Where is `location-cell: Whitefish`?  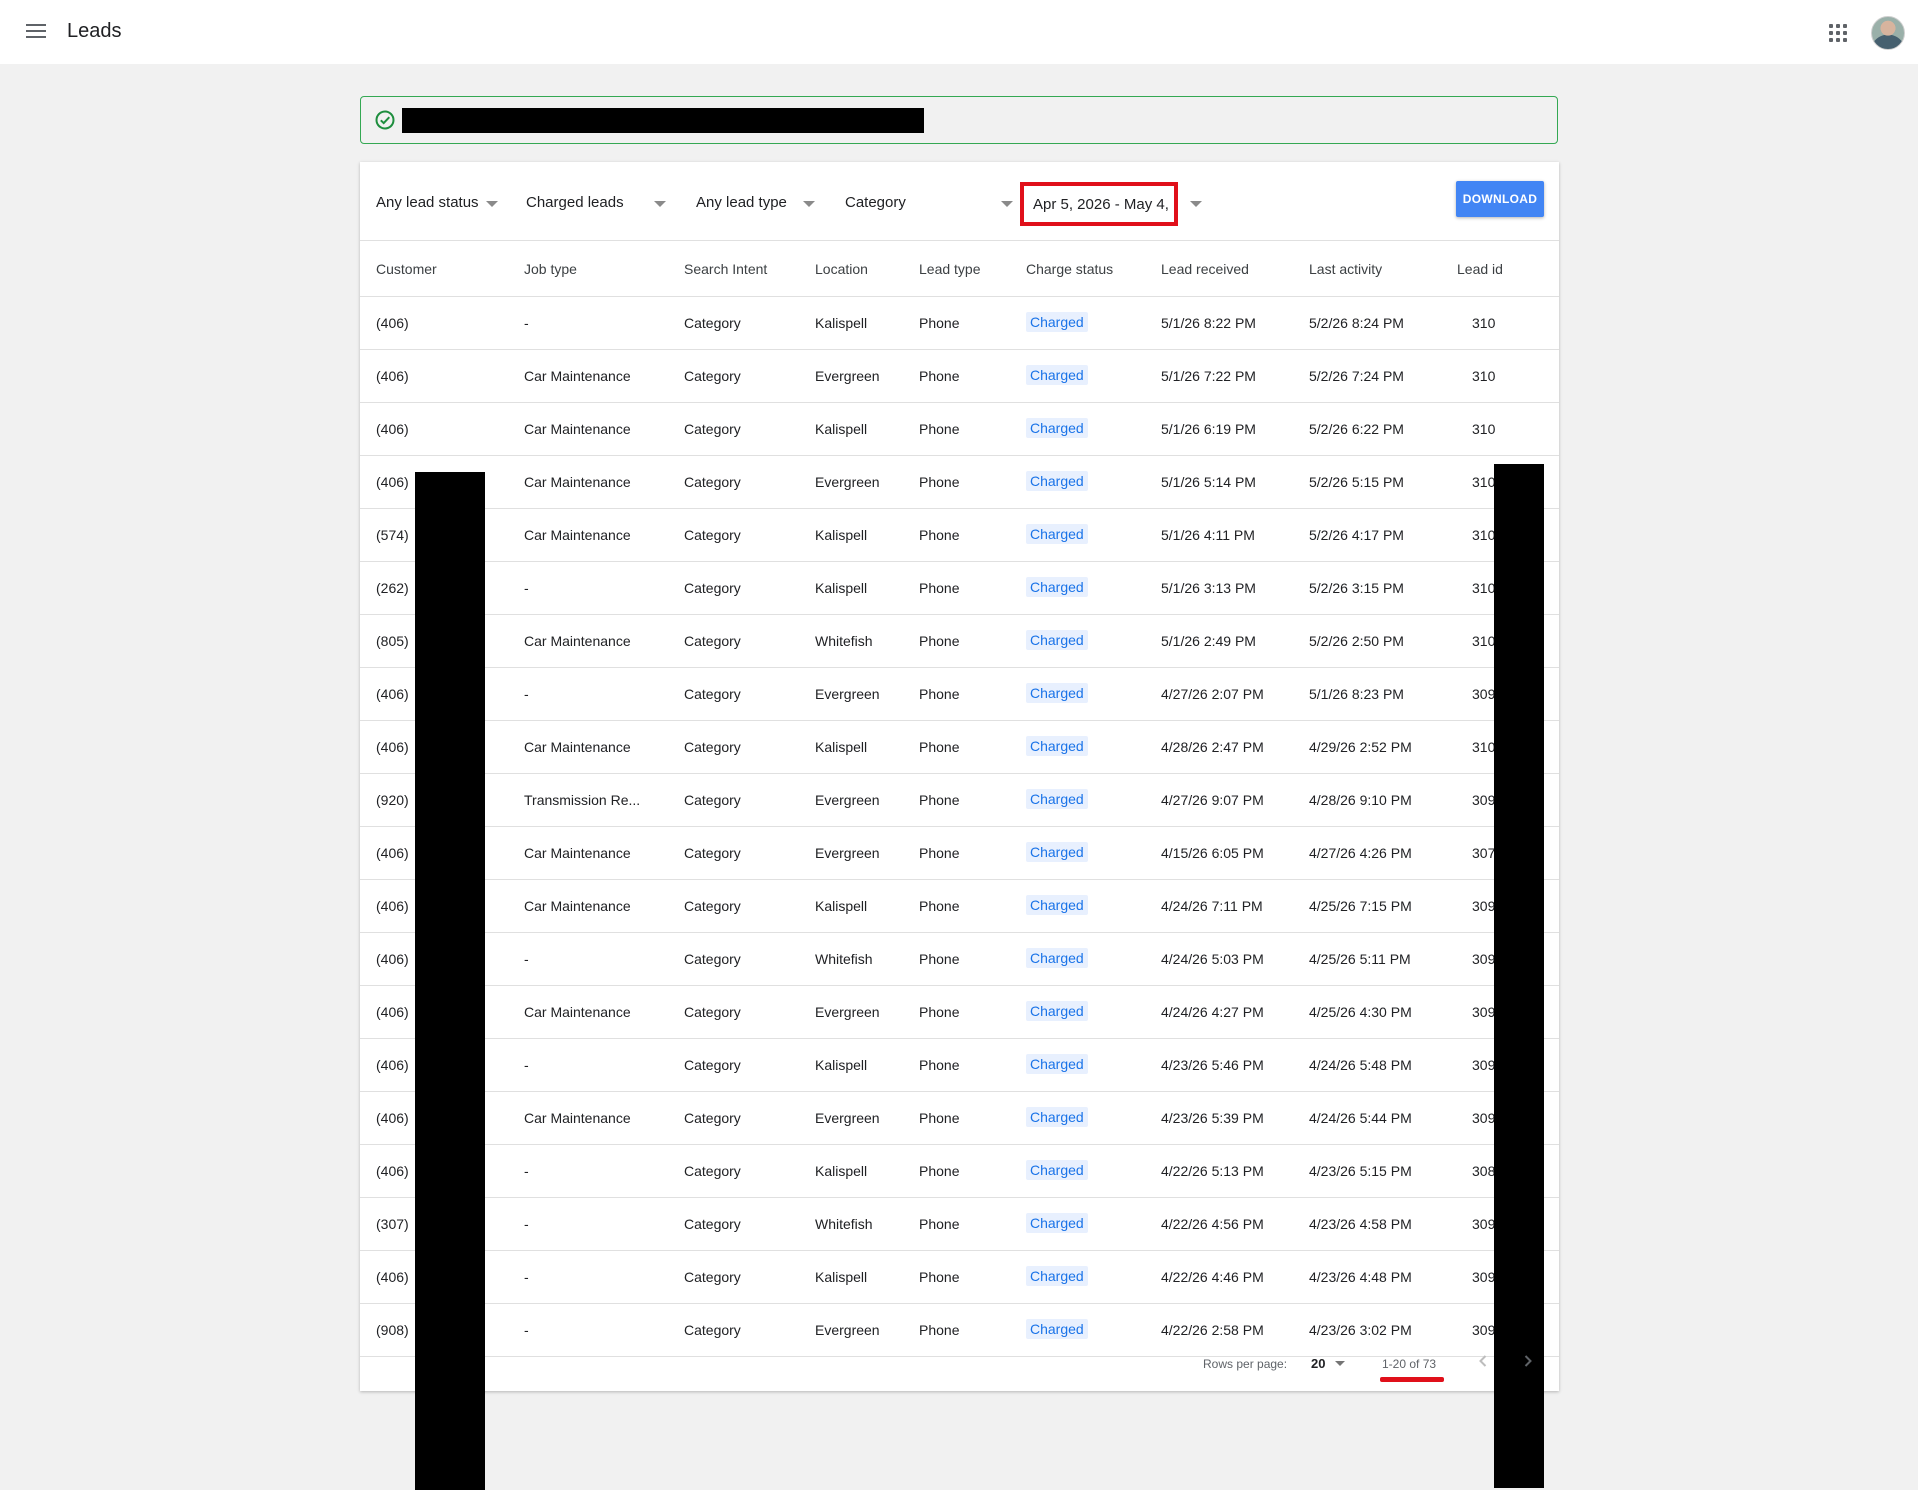
location-cell: Whitefish is located at coordinates (844, 959).